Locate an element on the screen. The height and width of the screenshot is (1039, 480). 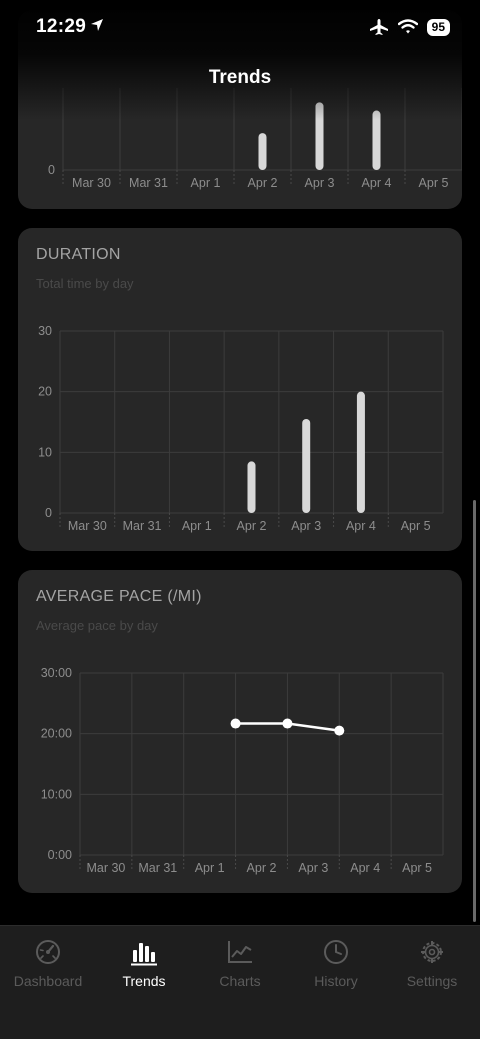
bar-chart-icon is located at coordinates (144, 954).